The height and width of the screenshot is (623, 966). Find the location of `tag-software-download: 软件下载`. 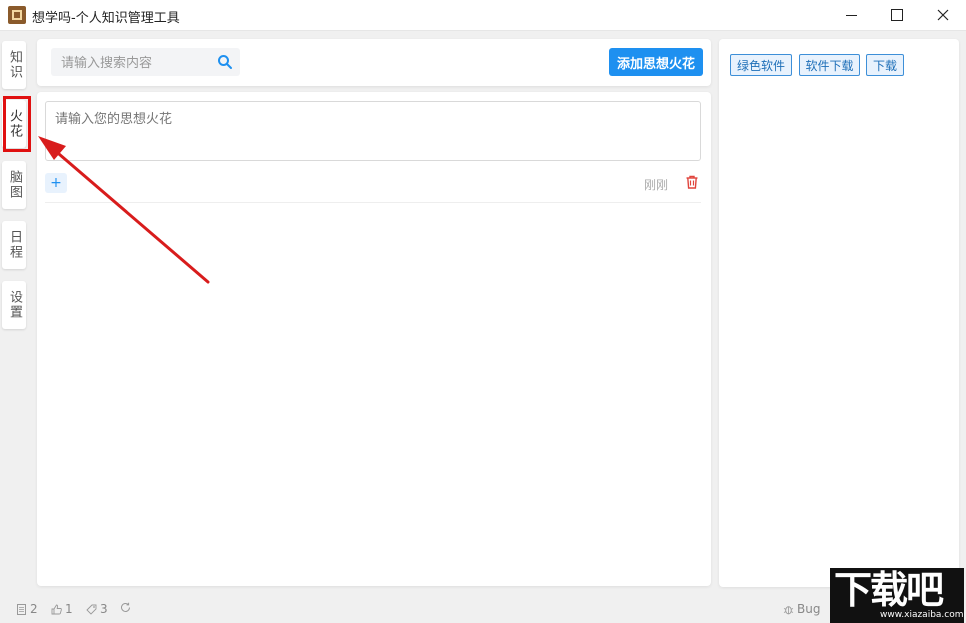

tag-software-download: 软件下载 is located at coordinates (829, 65).